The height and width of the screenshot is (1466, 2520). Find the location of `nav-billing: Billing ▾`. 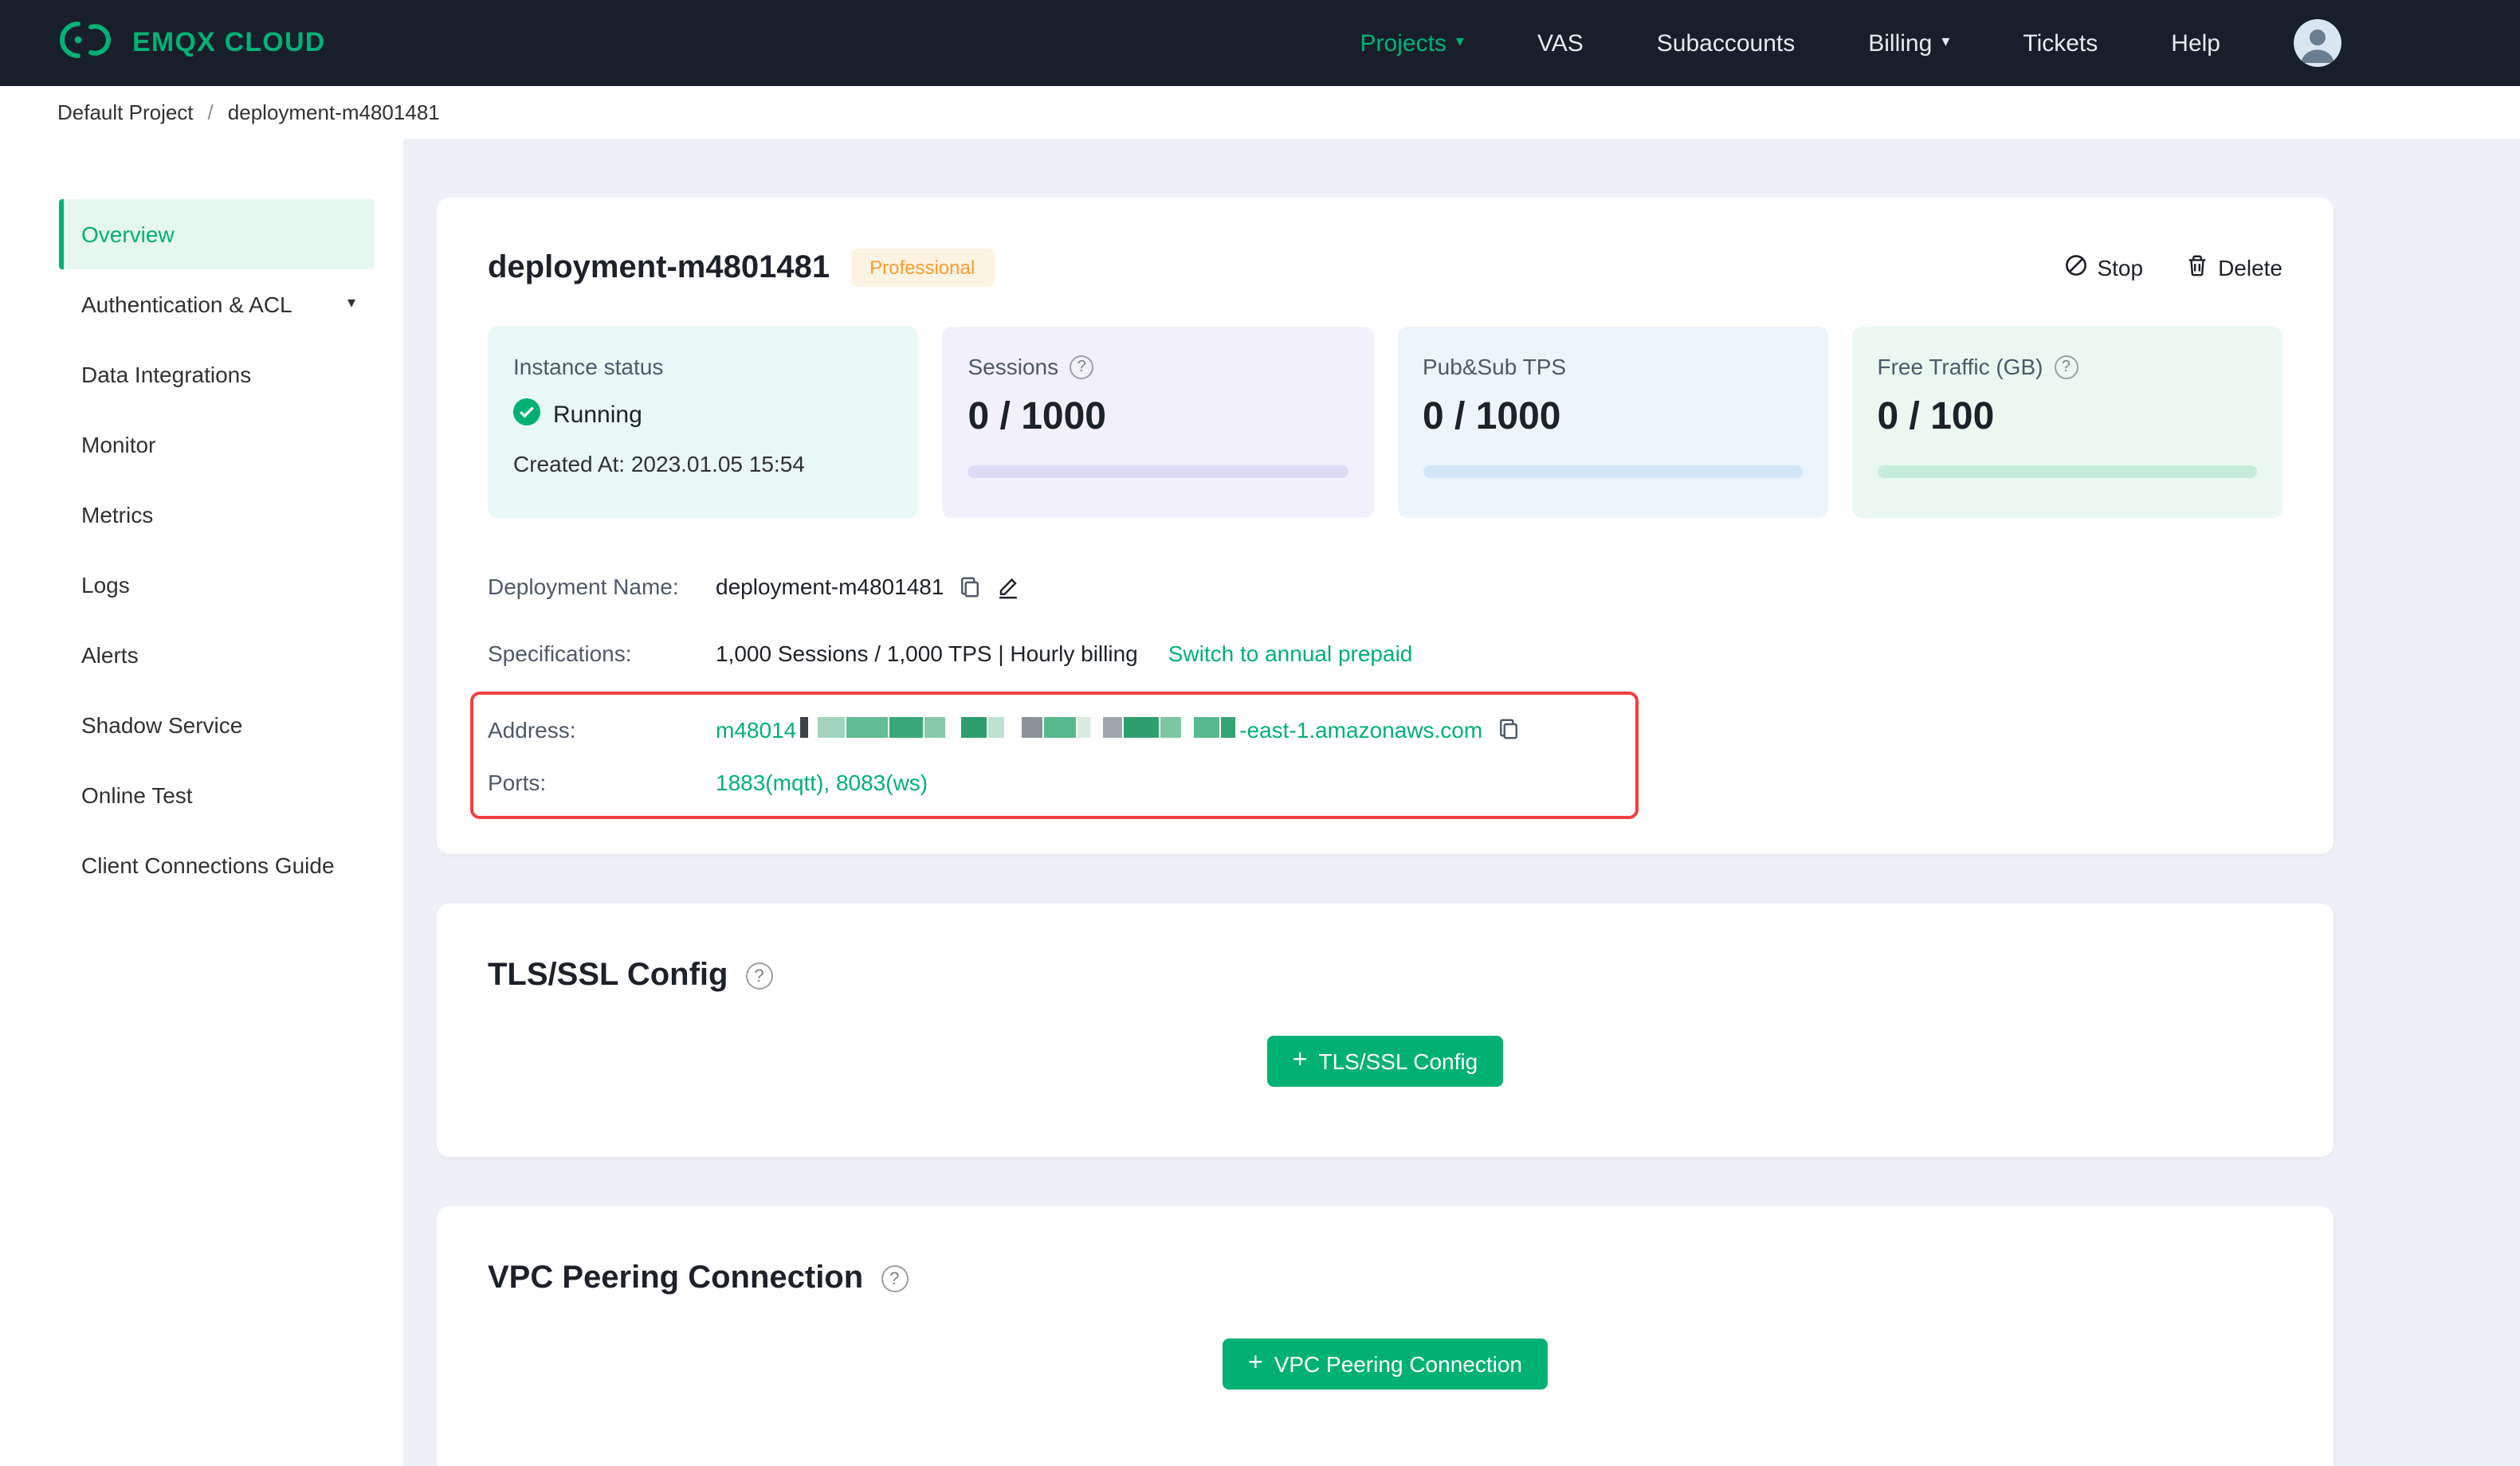

nav-billing: Billing ▾ is located at coordinates (1909, 43).